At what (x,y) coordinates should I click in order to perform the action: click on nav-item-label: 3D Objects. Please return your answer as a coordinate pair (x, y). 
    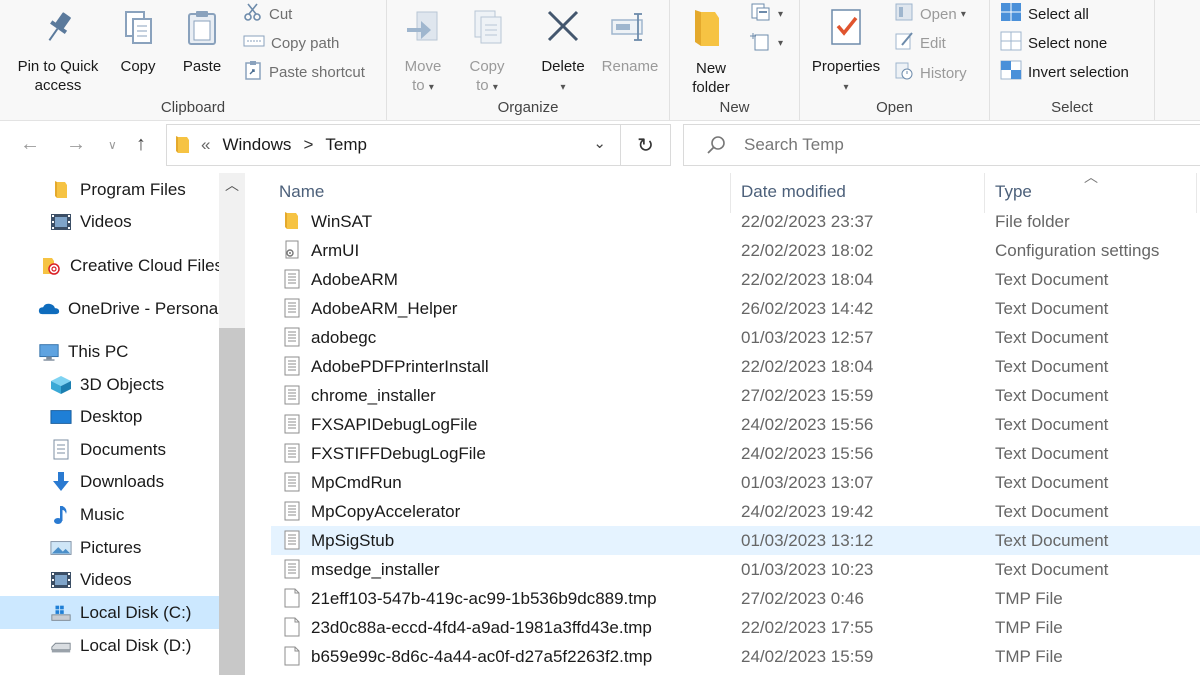
    Looking at the image, I should click on (122, 384).